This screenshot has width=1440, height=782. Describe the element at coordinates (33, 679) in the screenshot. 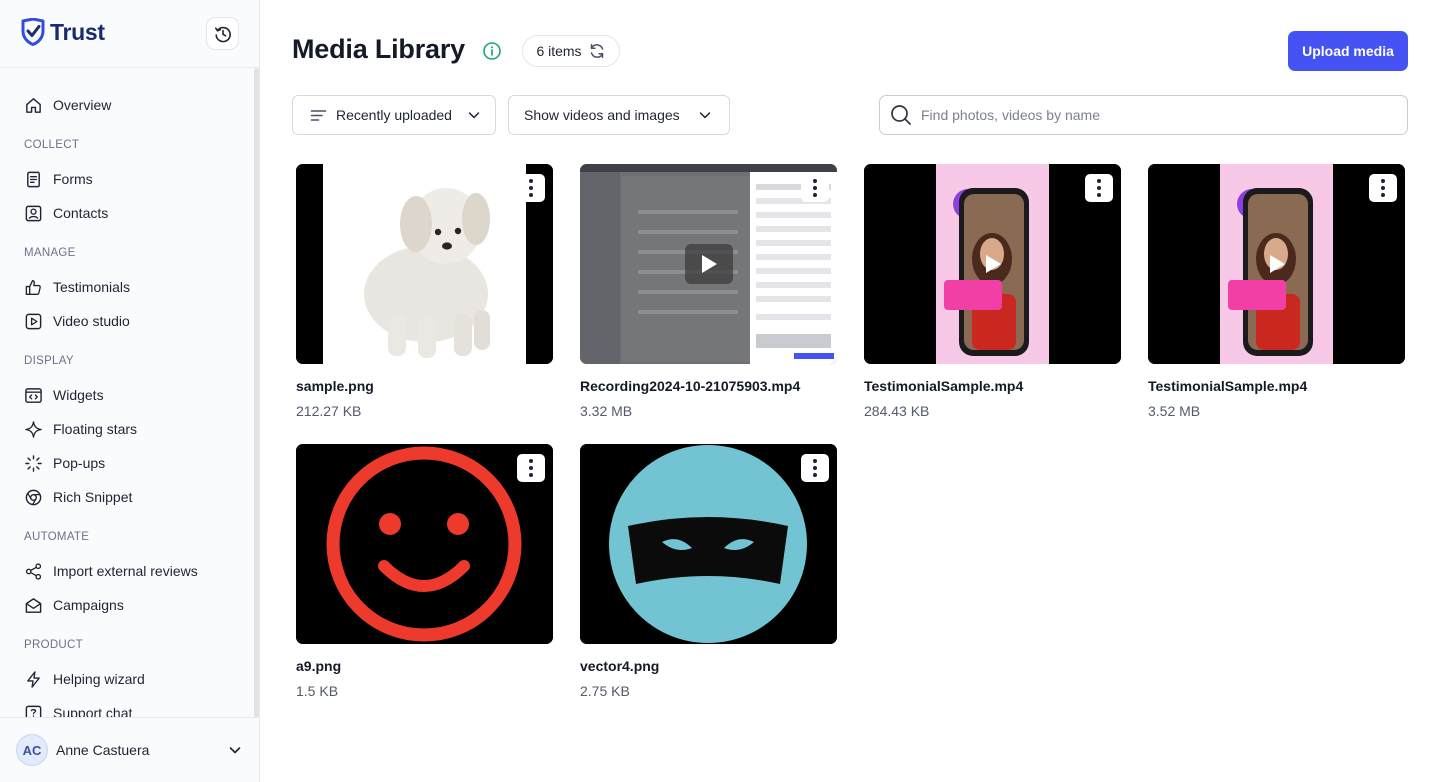

I see `lightning-icon` at that location.